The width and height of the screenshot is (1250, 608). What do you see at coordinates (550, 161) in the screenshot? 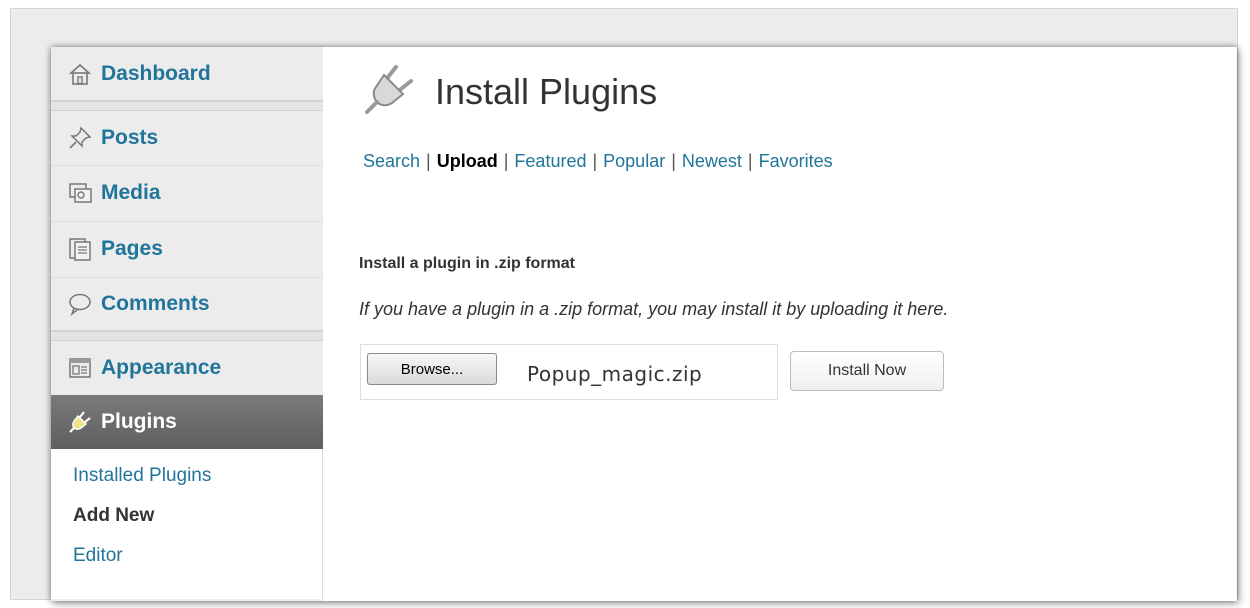
I see `tab-featured: Featured` at bounding box center [550, 161].